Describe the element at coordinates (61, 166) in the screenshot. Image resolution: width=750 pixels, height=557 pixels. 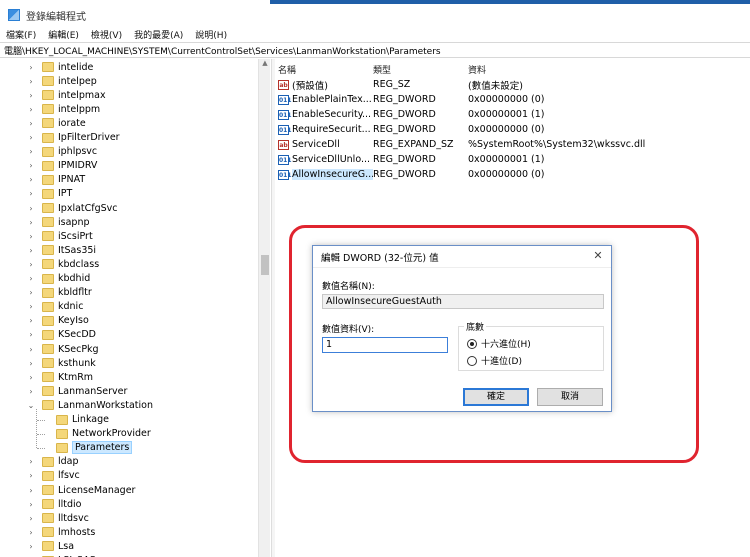
I see `tree-item: › IPMIDRV` at that location.